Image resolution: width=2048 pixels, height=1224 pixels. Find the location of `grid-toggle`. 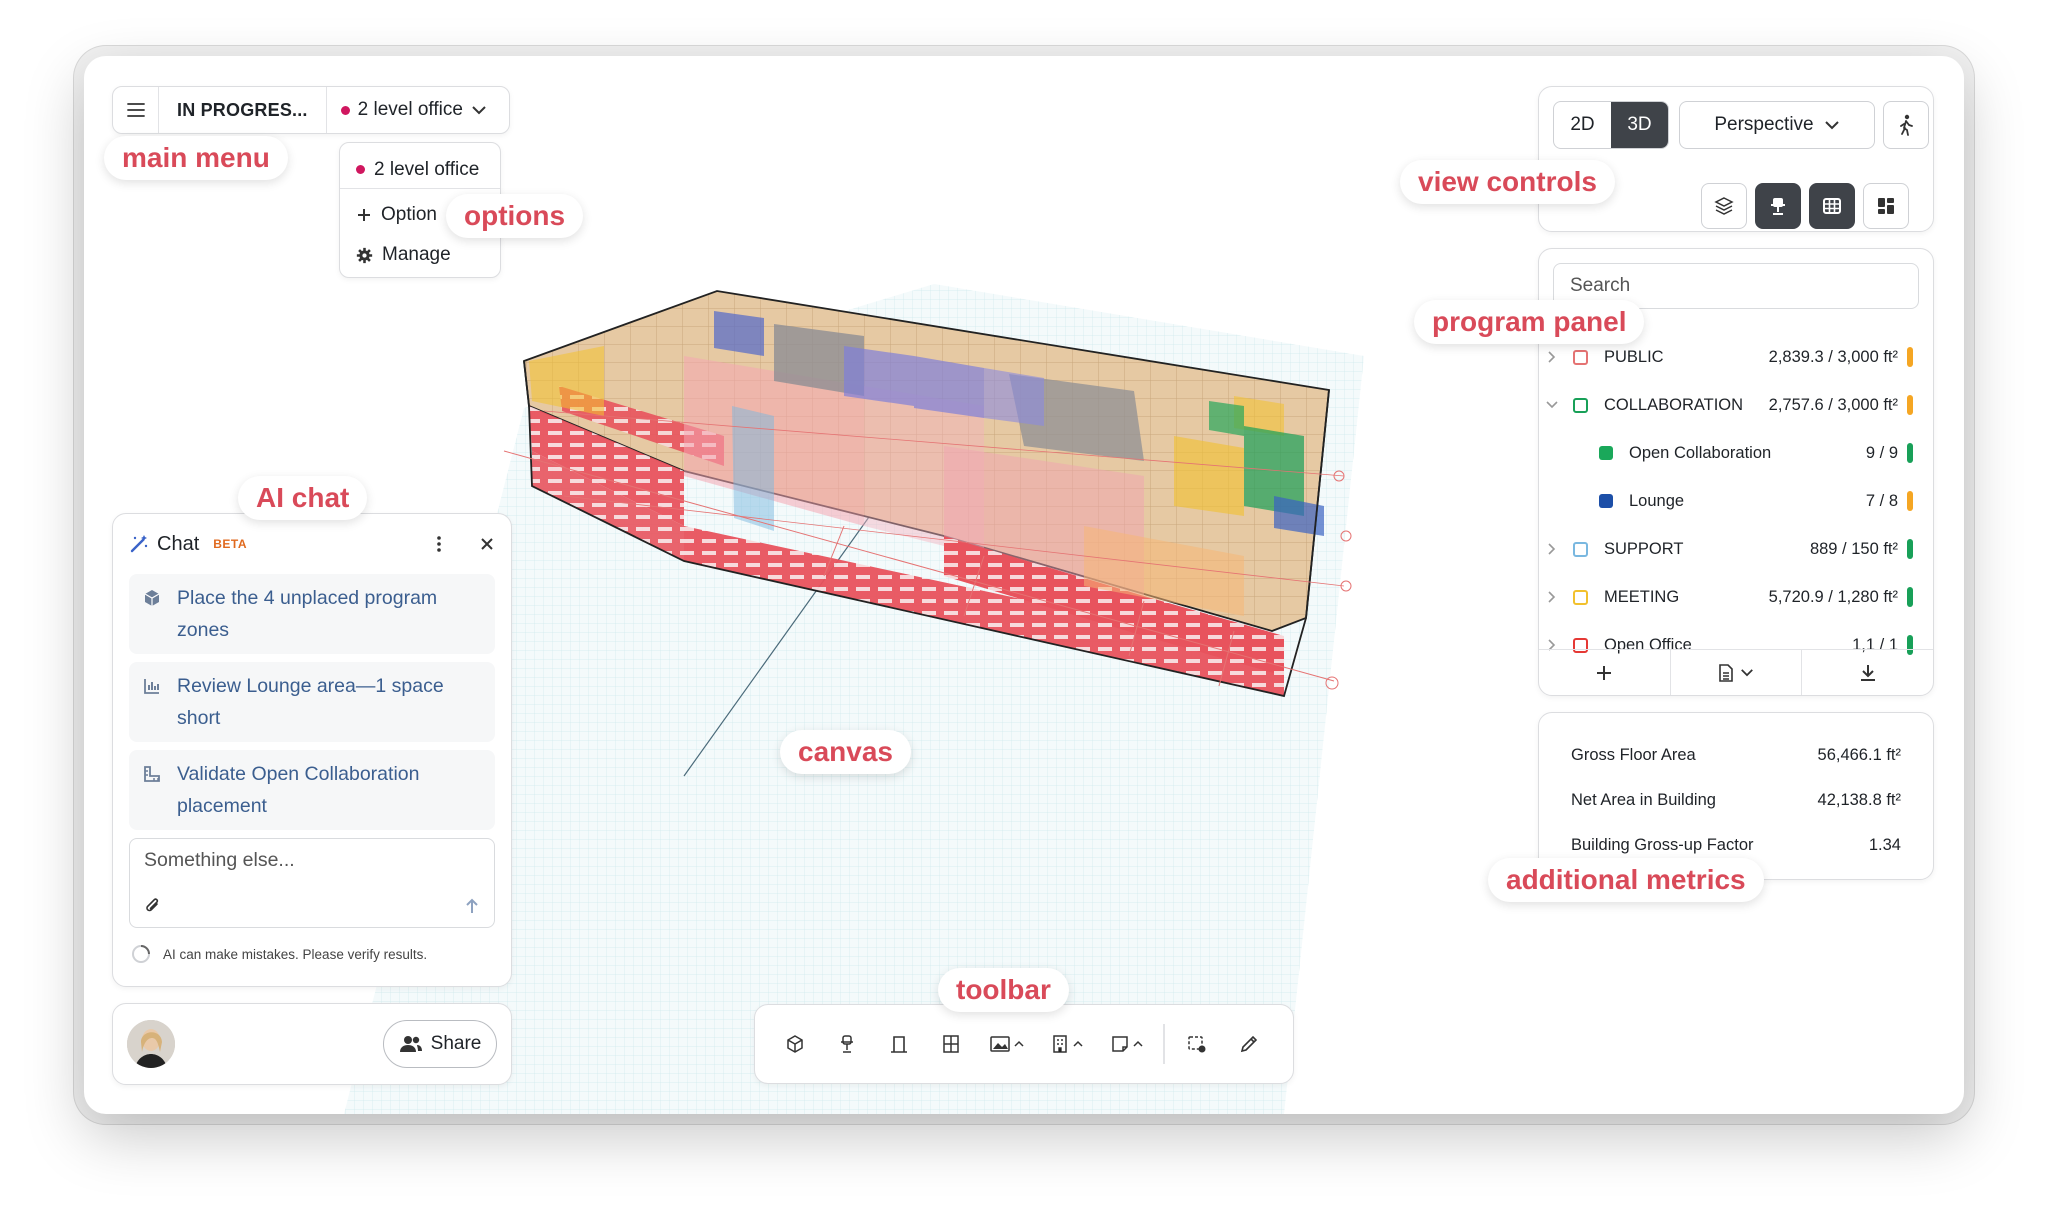

grid-toggle is located at coordinates (1832, 206).